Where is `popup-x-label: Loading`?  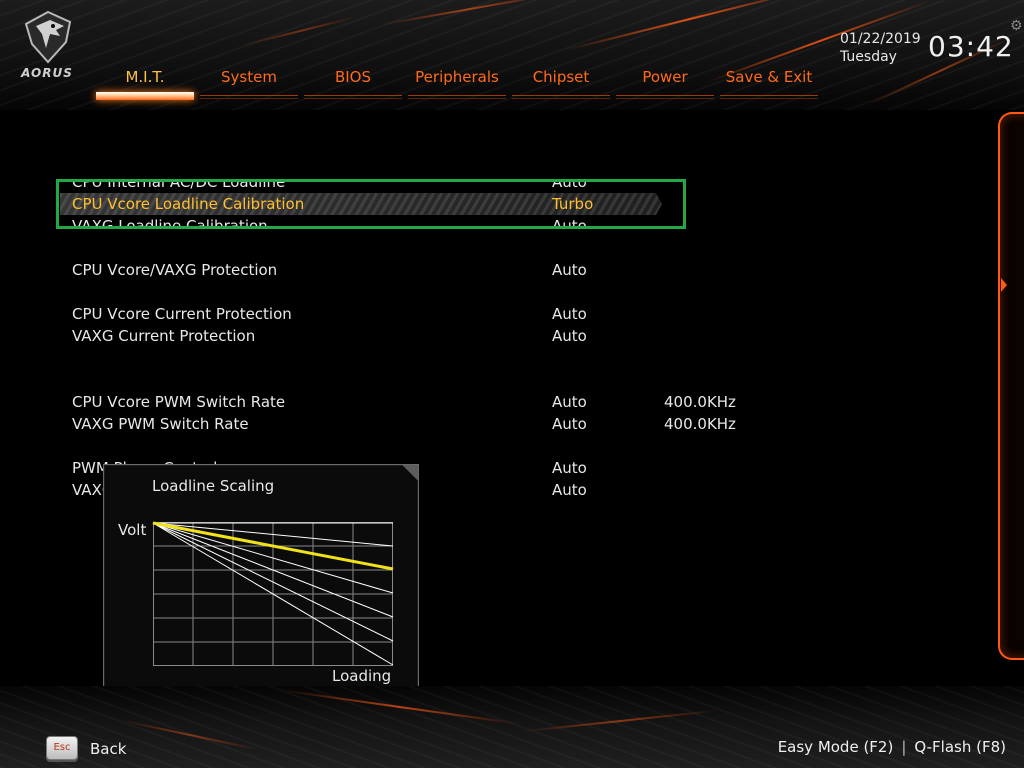 popup-x-label: Loading is located at coordinates (362, 676).